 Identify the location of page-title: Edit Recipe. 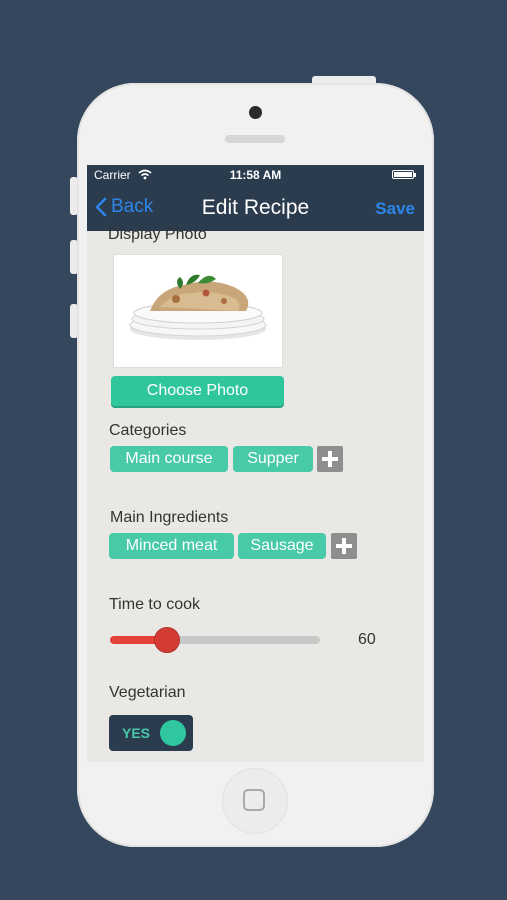
(255, 207).